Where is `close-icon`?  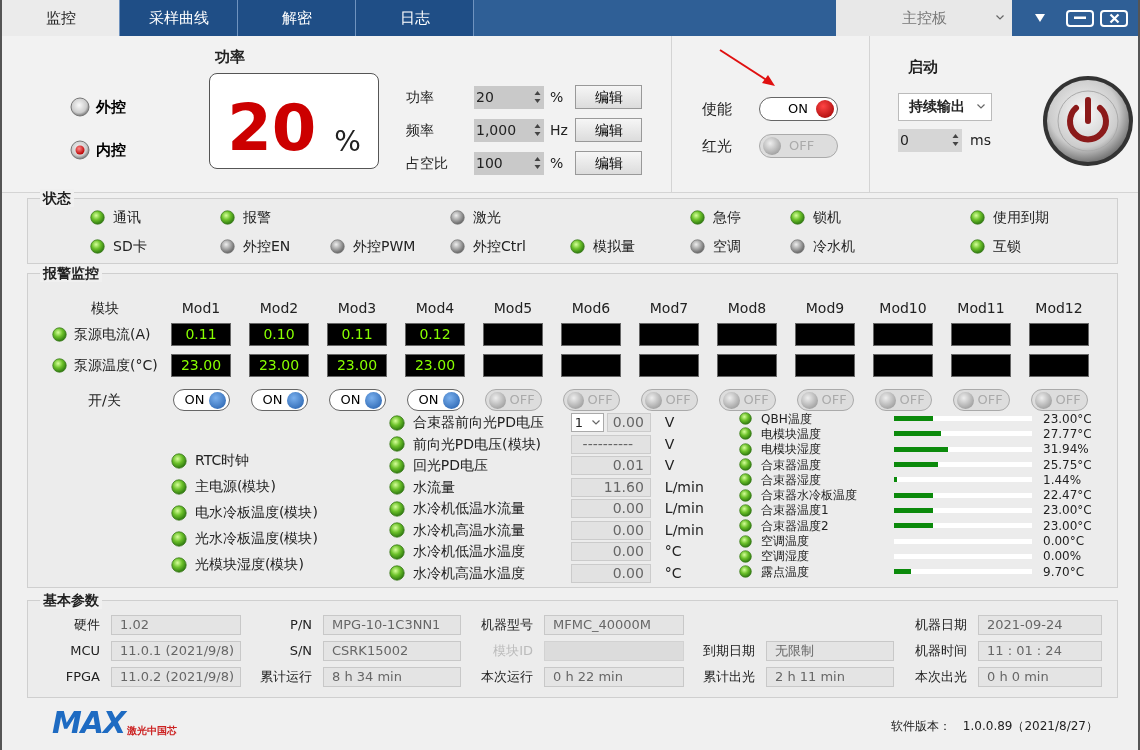 close-icon is located at coordinates (1114, 18).